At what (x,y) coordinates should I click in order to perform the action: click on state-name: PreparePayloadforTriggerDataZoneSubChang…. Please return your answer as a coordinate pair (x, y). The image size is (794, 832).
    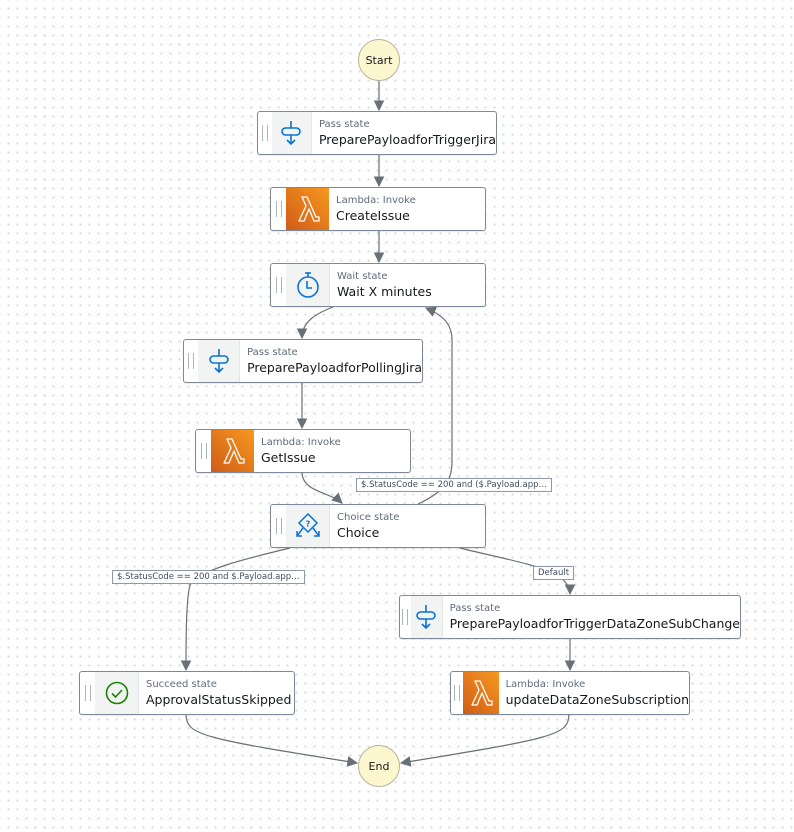
    Looking at the image, I should click on (594, 623).